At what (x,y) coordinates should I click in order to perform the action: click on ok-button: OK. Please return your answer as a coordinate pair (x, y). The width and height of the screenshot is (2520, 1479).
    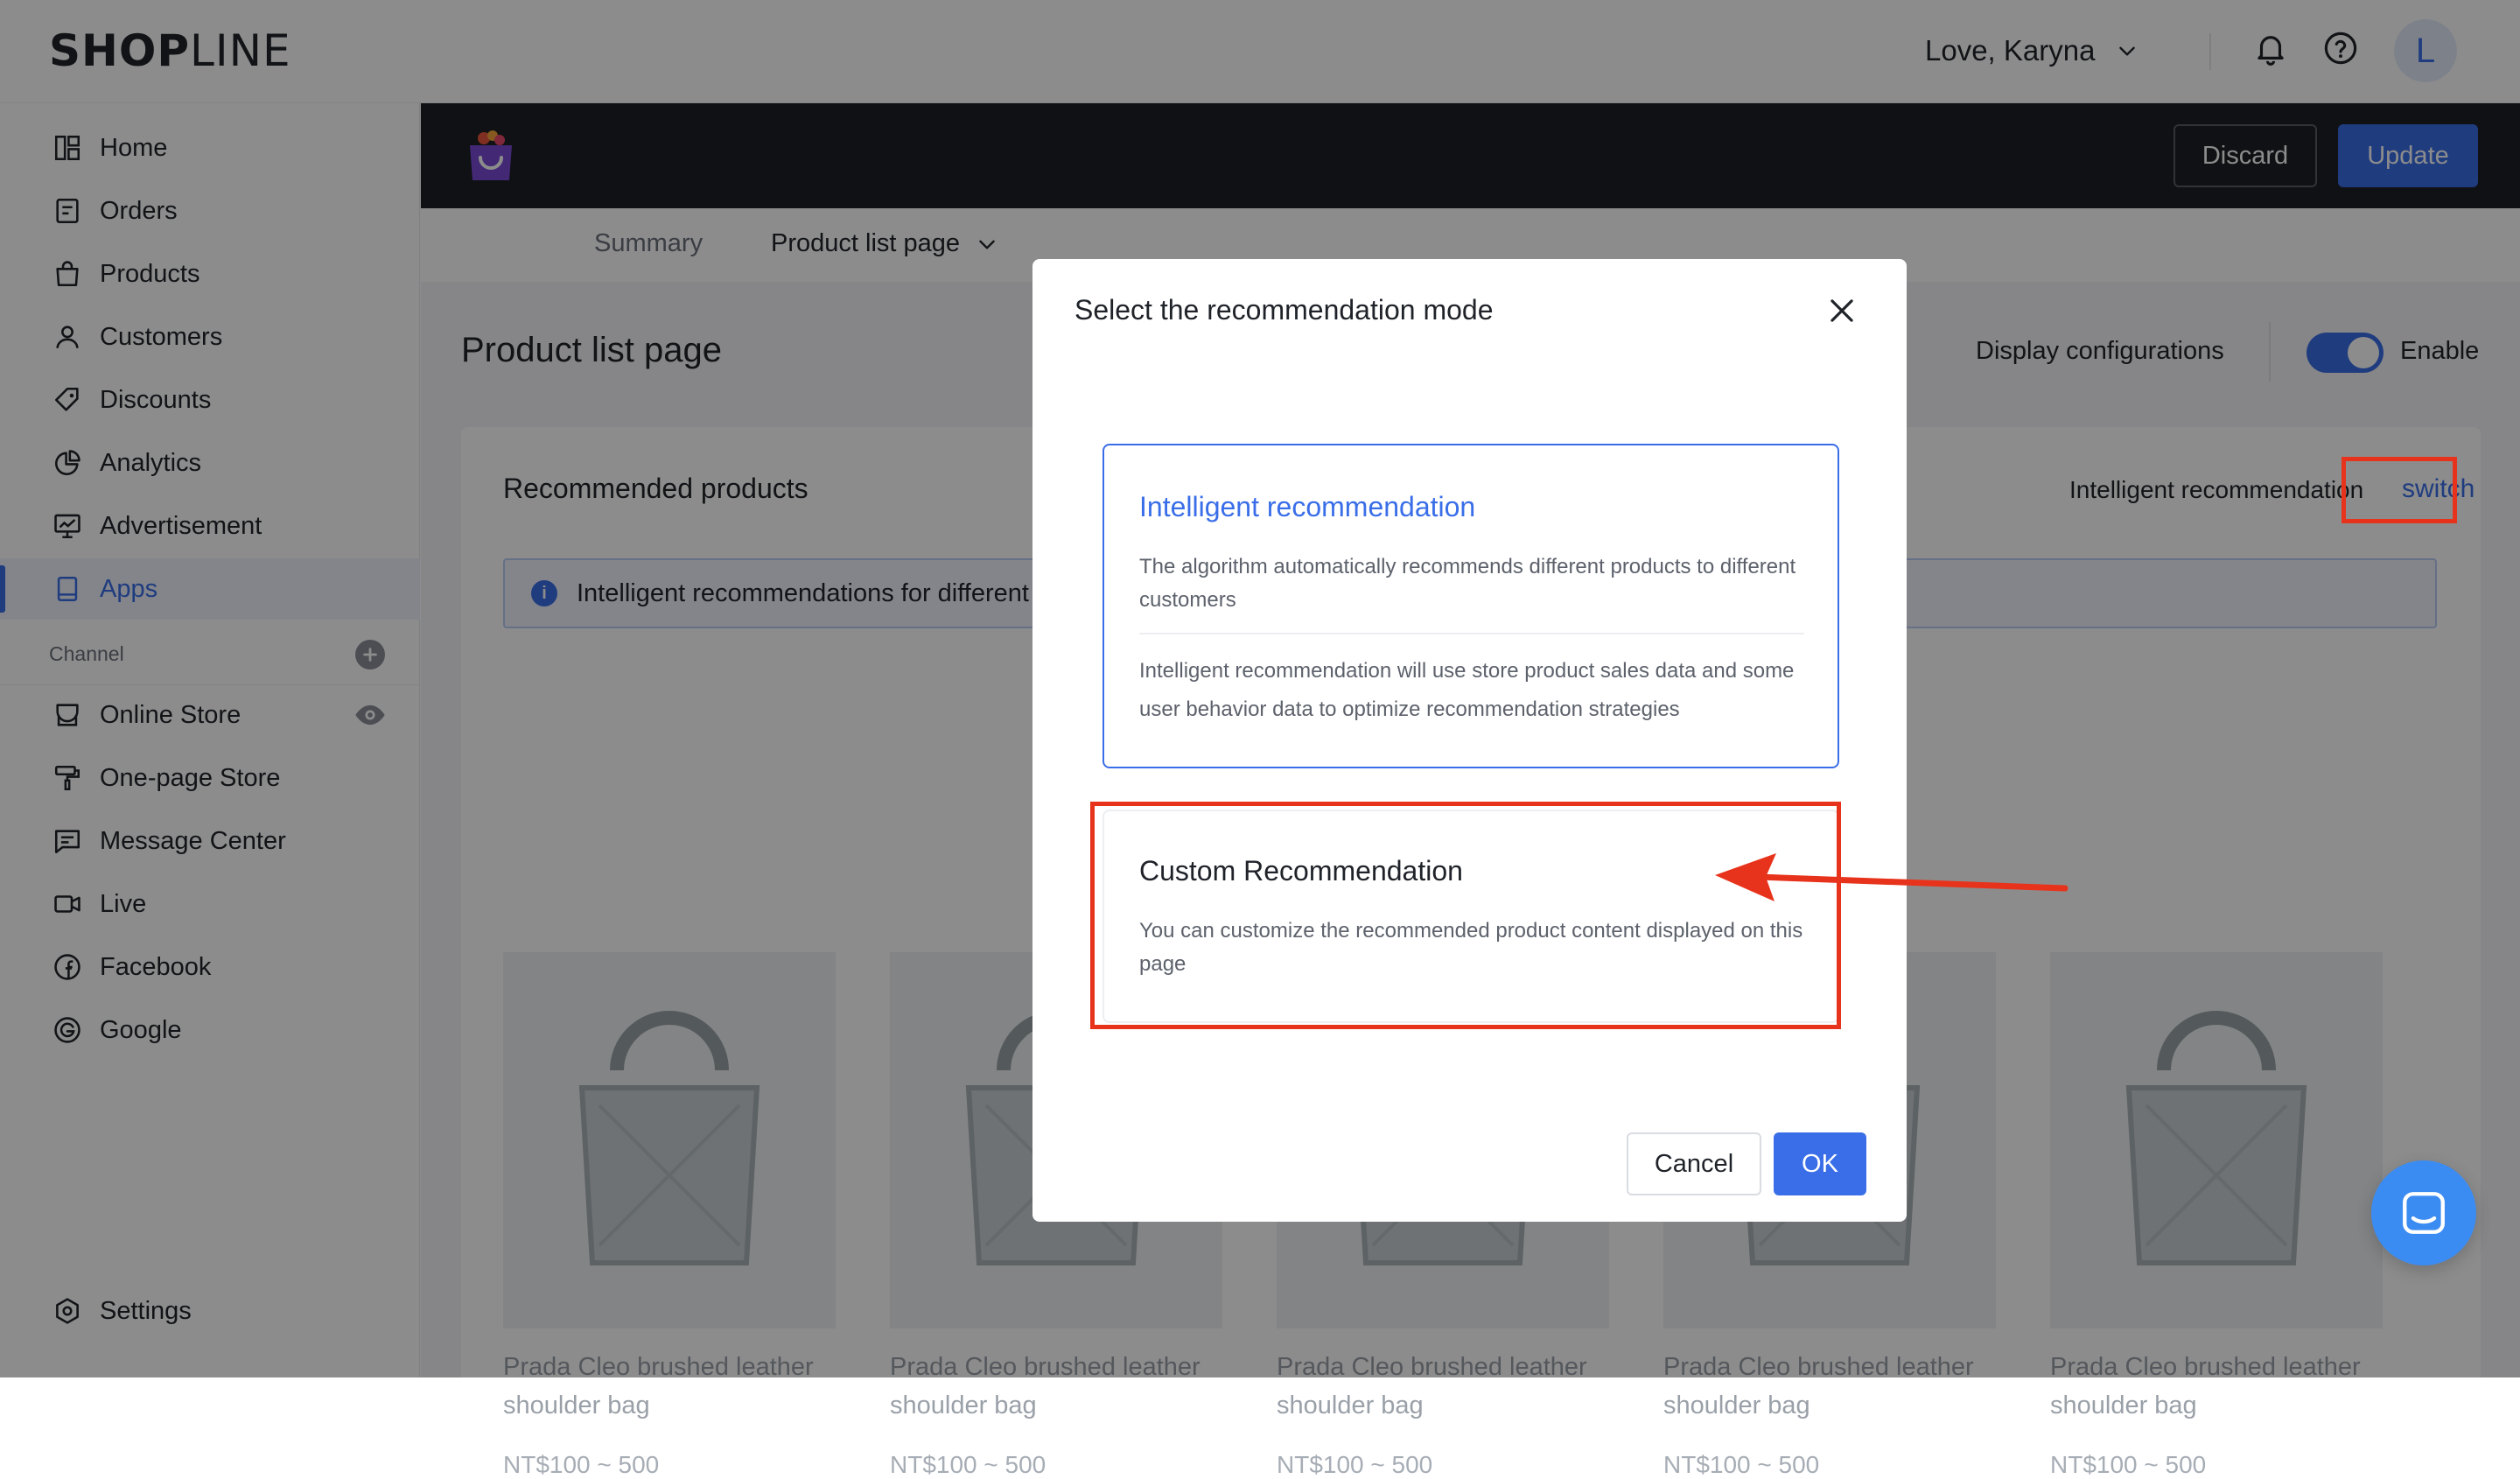
    Looking at the image, I should click on (1820, 1164).